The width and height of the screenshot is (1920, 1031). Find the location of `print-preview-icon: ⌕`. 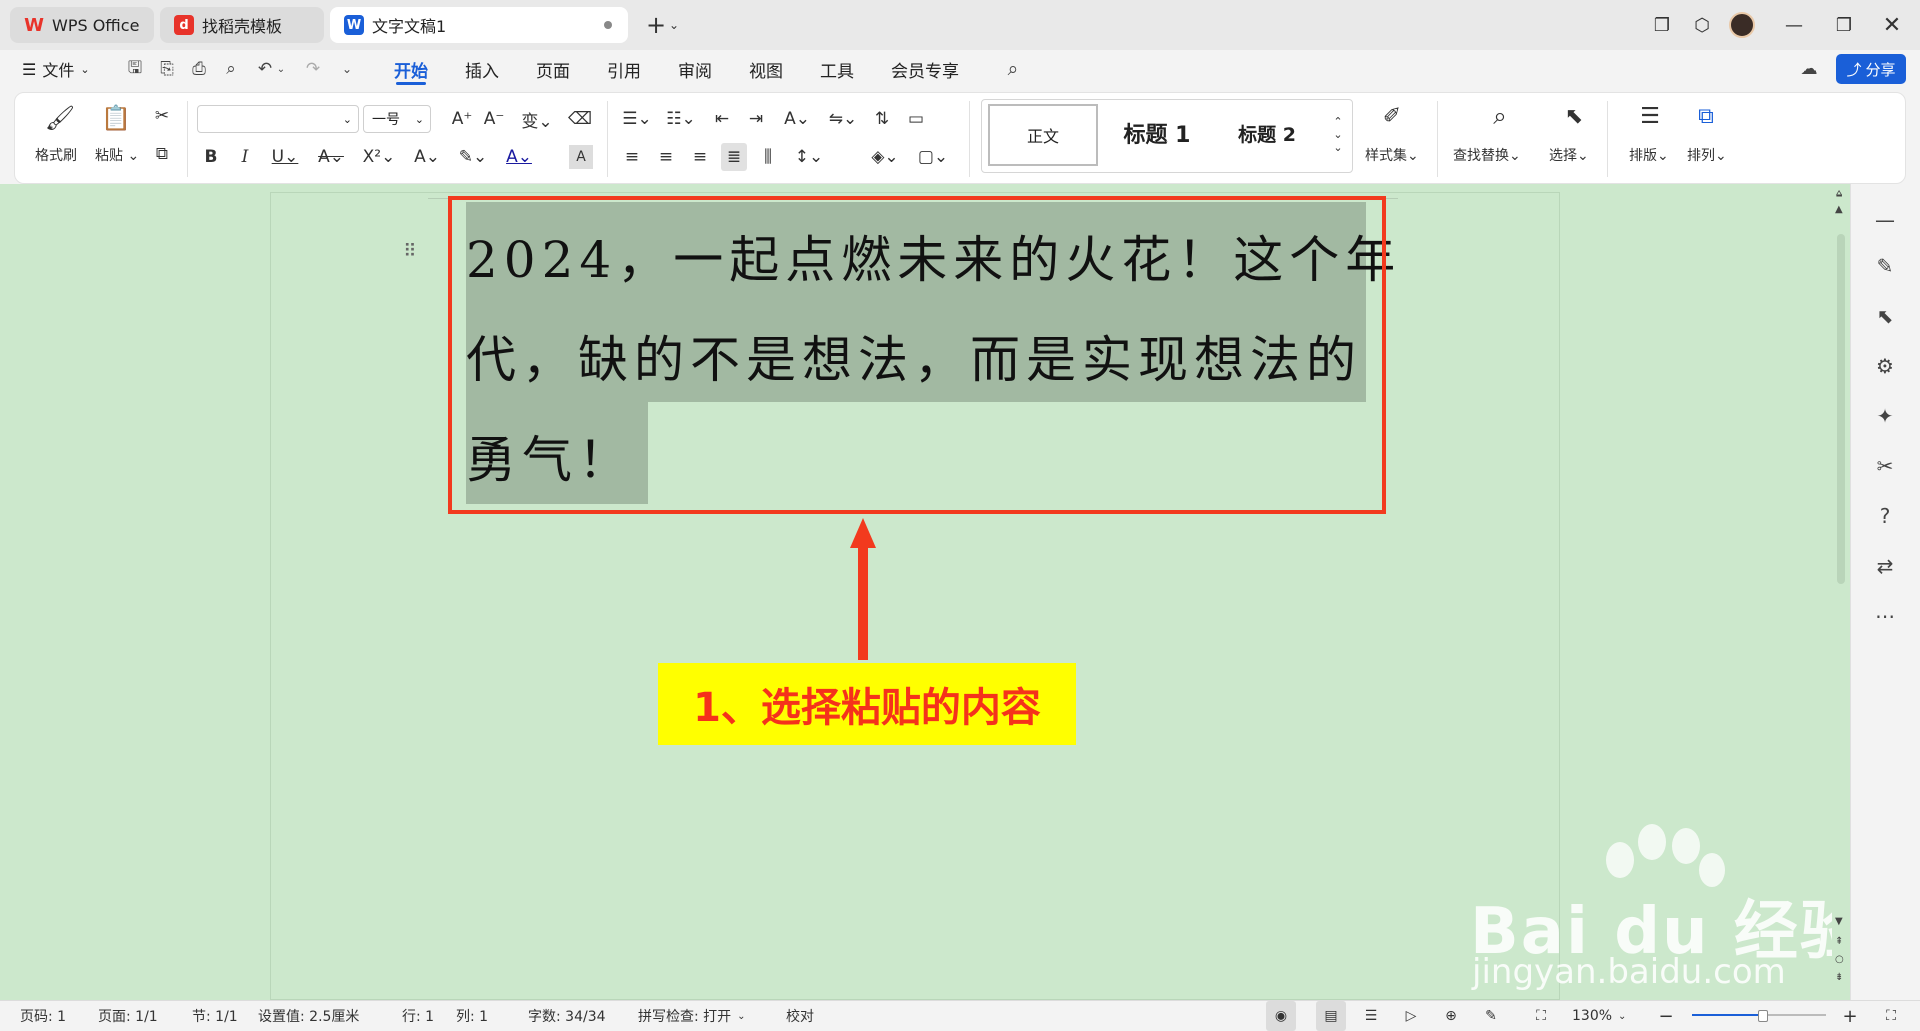

print-preview-icon: ⌕ is located at coordinates (231, 69).